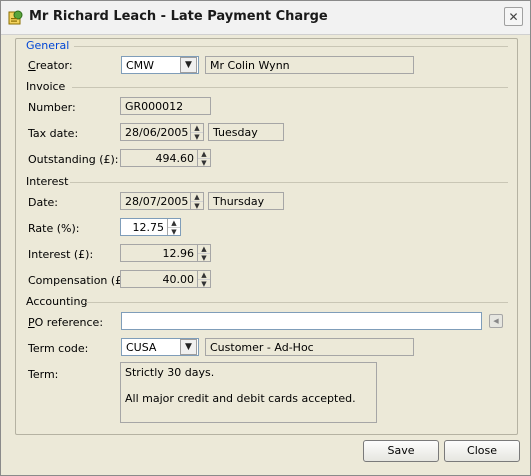 Image resolution: width=531 pixels, height=476 pixels. I want to click on compensation-spinner: ▲ ▼, so click(203, 279).